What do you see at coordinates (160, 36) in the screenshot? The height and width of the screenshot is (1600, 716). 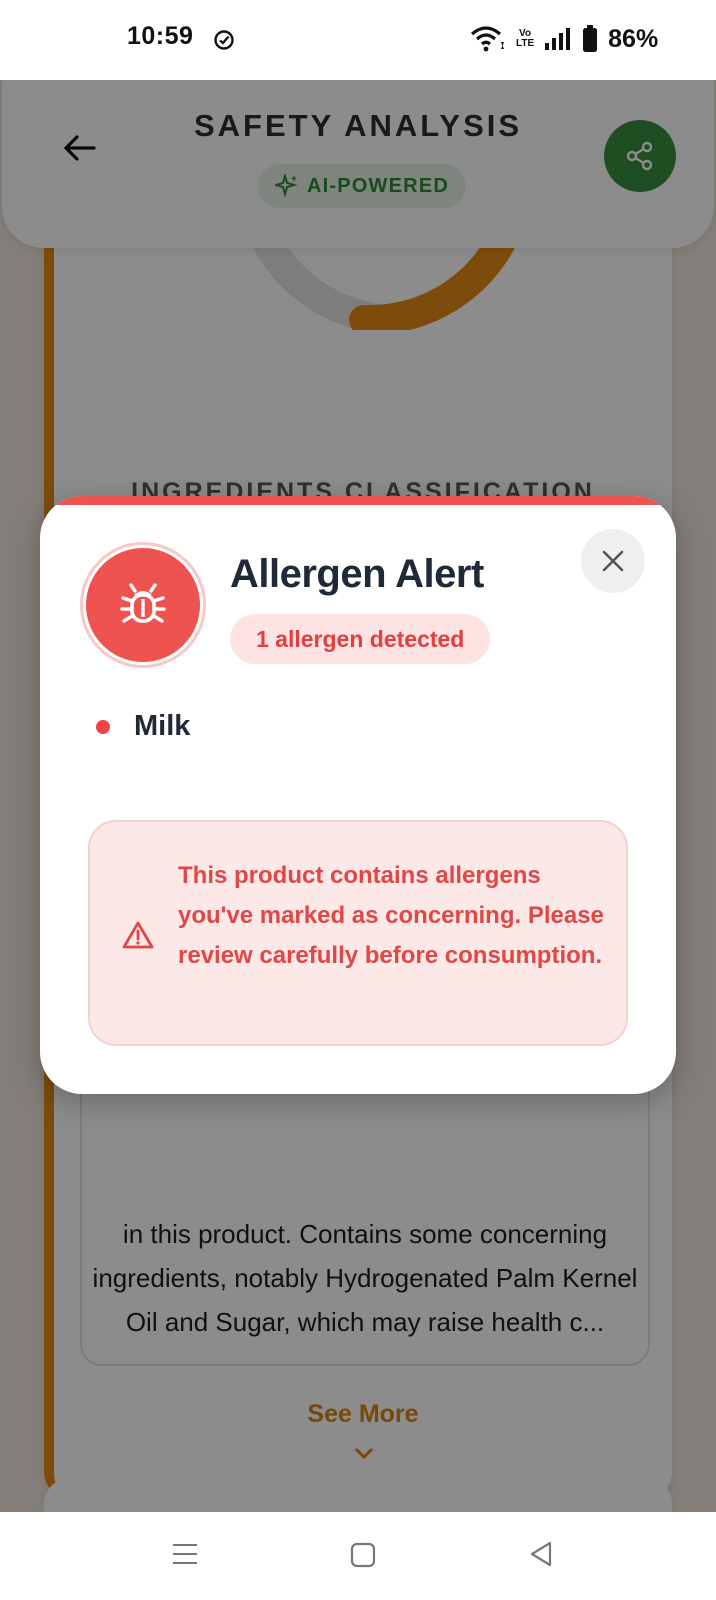 I see `status-time: 10:59` at bounding box center [160, 36].